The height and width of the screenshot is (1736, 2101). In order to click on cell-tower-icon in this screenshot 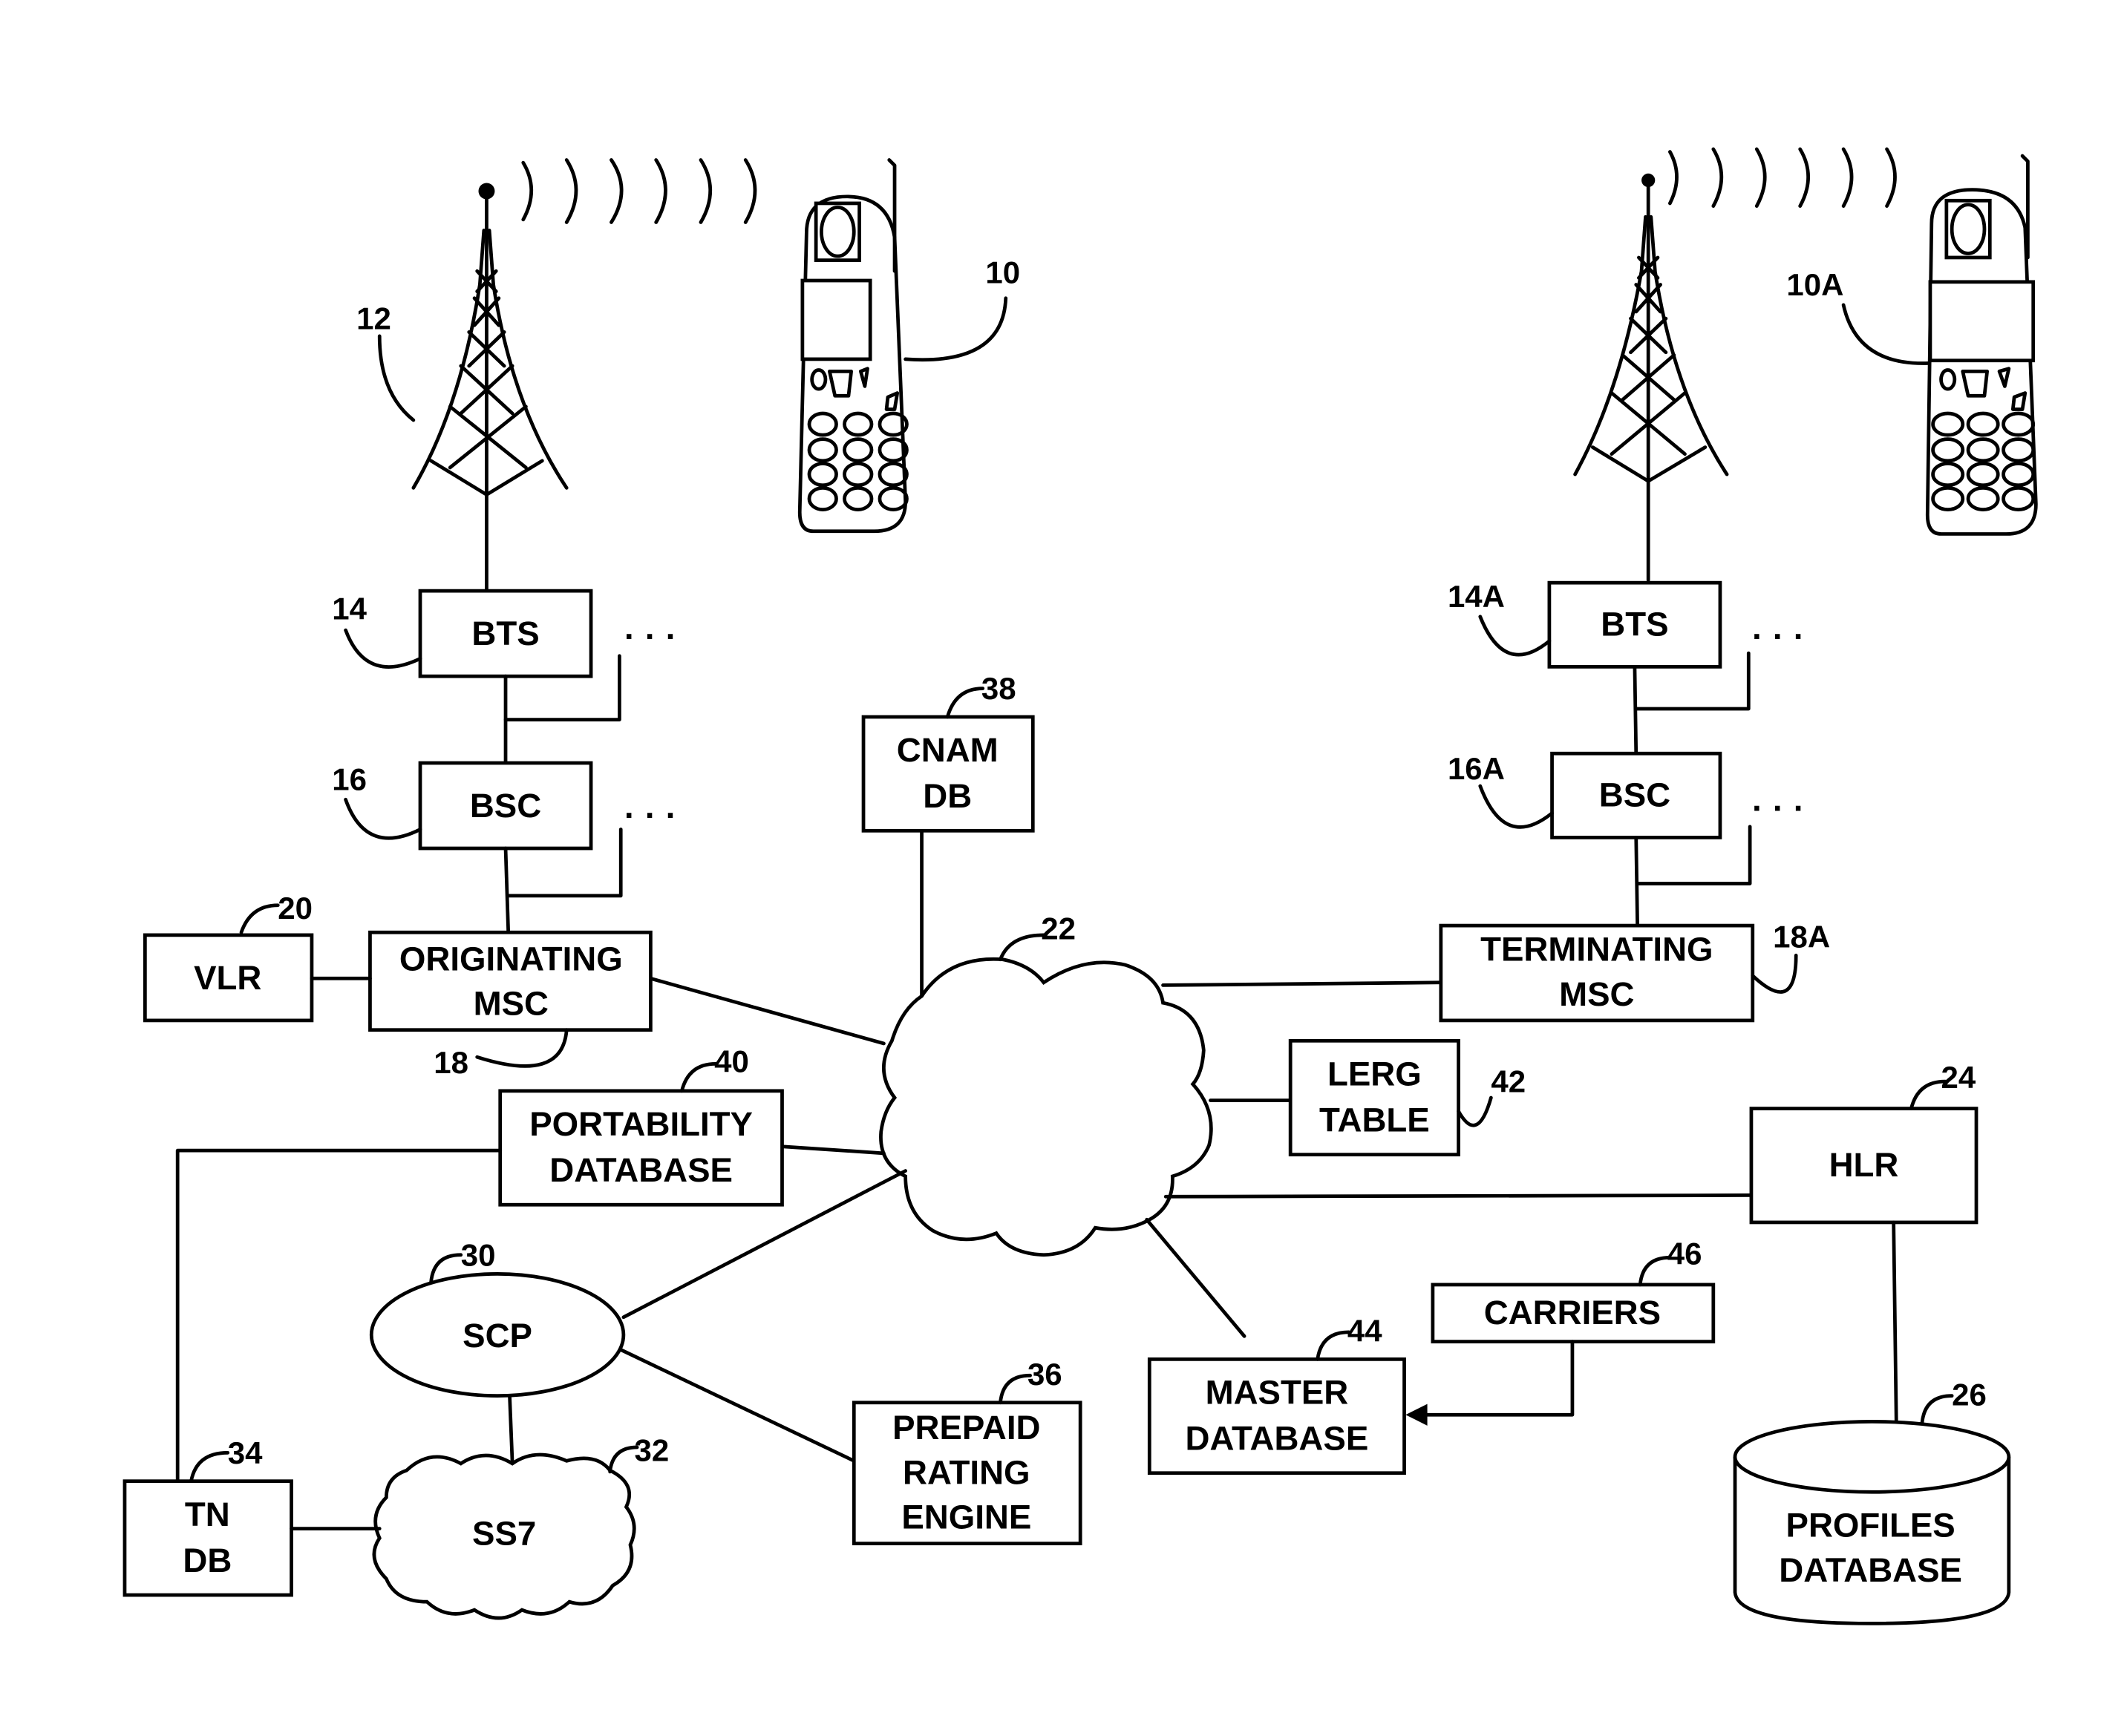, I will do `click(490, 387)`.